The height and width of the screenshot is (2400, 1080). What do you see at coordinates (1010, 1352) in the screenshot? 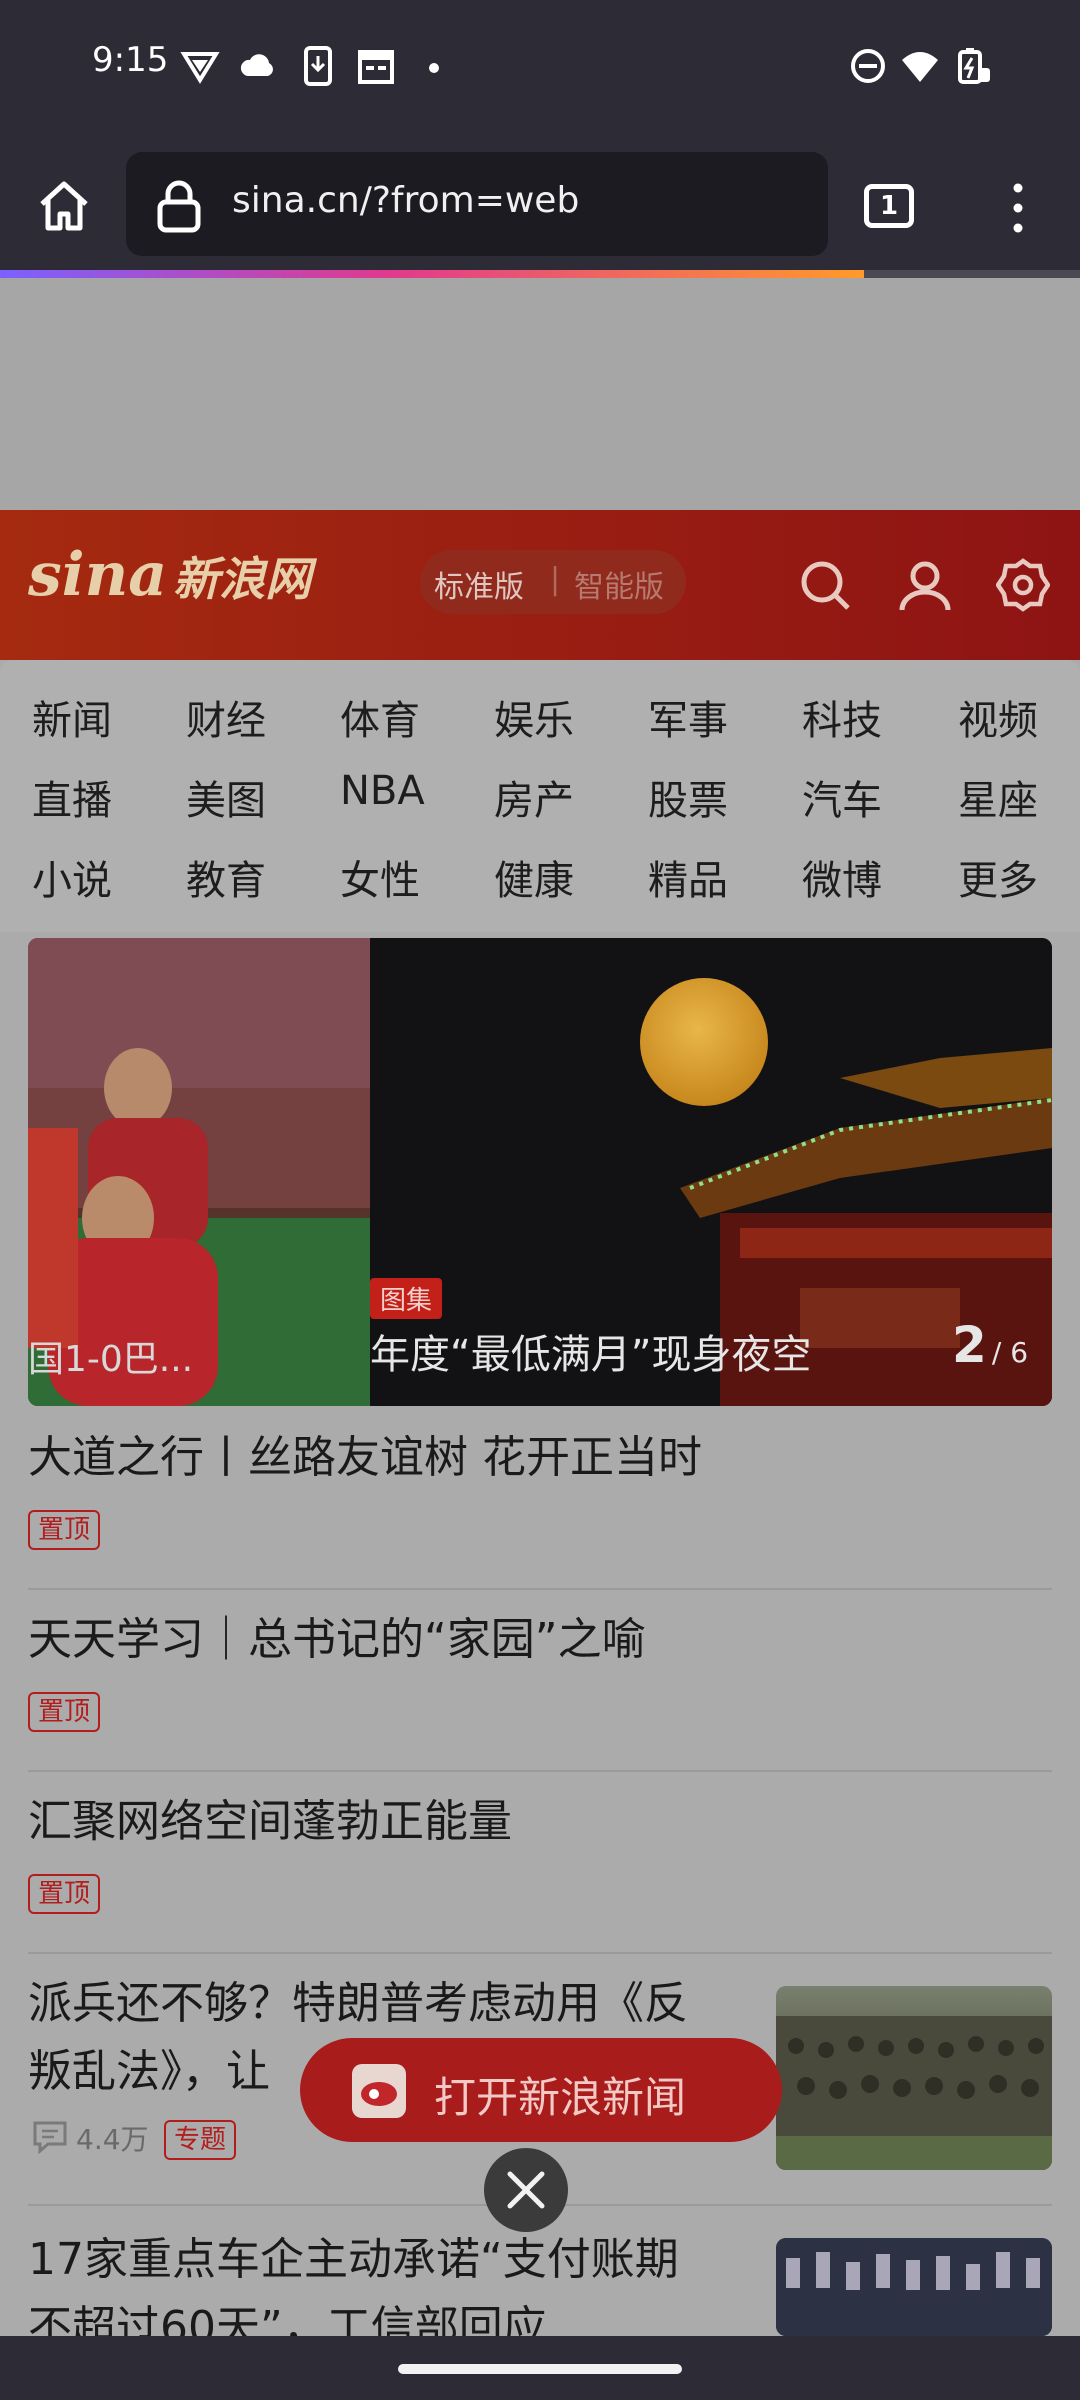
I see `pager-total: / 6` at bounding box center [1010, 1352].